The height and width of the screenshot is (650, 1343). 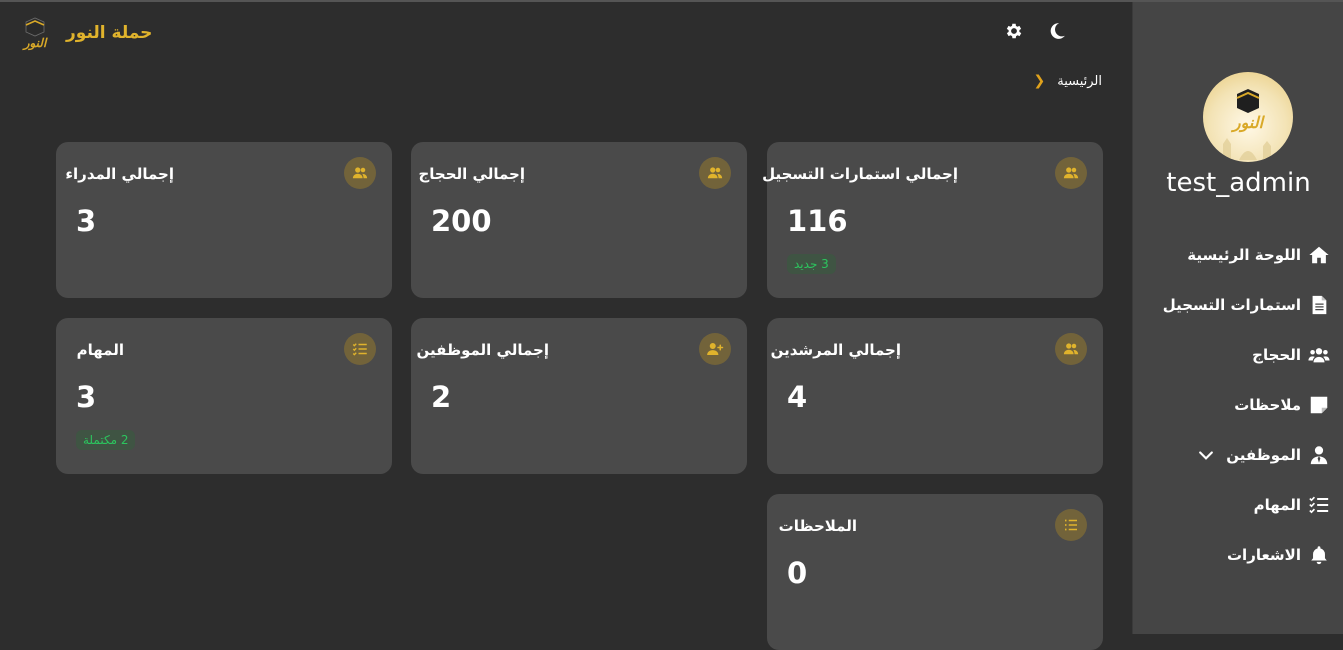 I want to click on card-tasks: المهام 3 2 مكتملة, so click(x=224, y=396).